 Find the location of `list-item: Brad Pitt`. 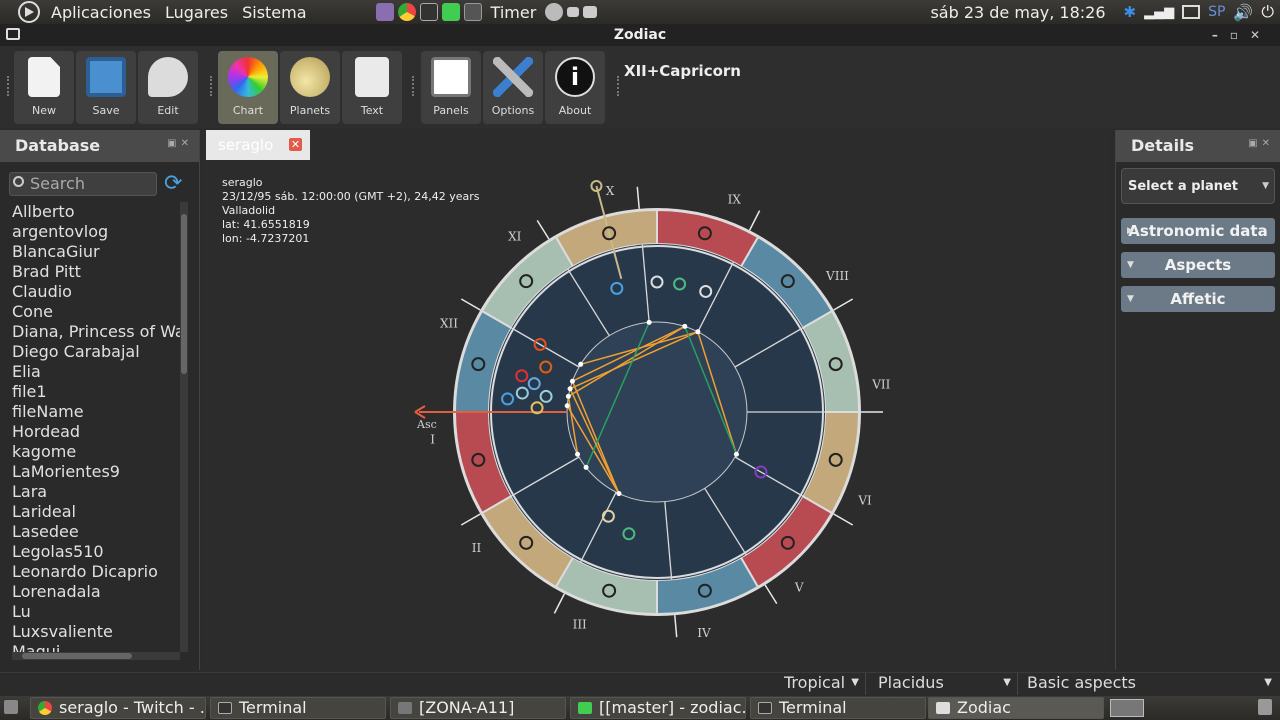

list-item: Brad Pitt is located at coordinates (98, 272).